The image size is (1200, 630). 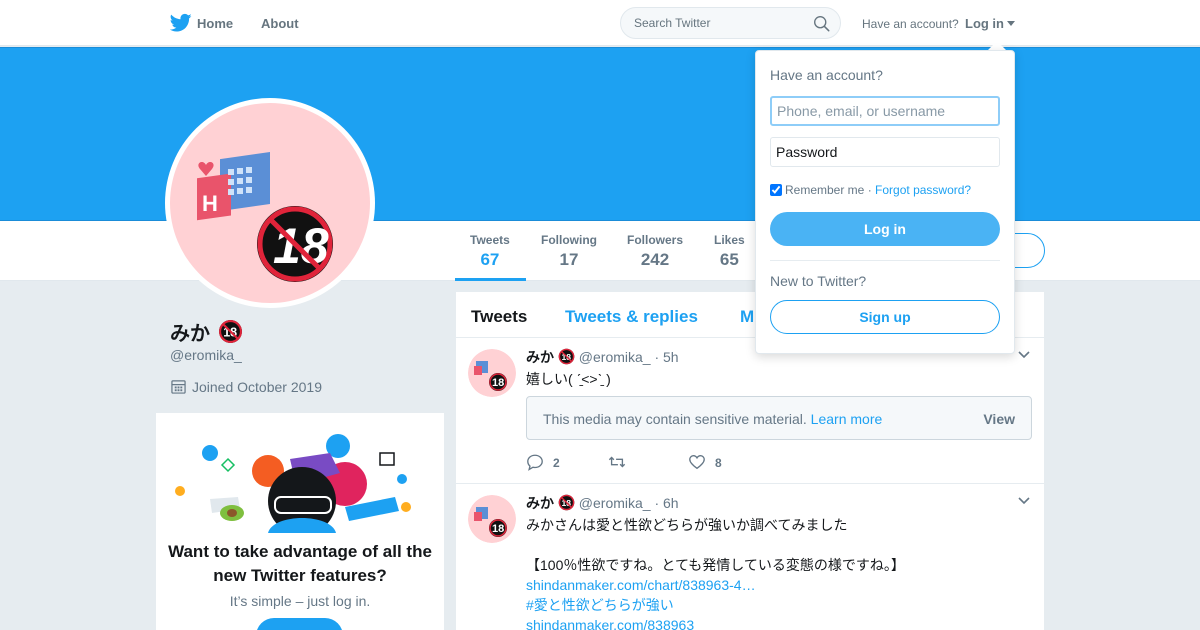 I want to click on forgot-password-link: Forgot password?, so click(x=923, y=190).